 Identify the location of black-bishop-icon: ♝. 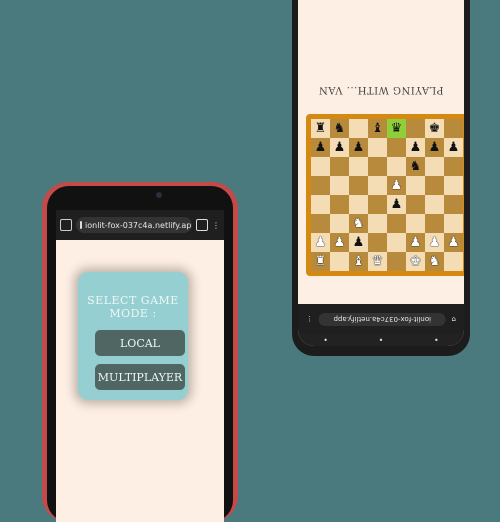
(378, 128).